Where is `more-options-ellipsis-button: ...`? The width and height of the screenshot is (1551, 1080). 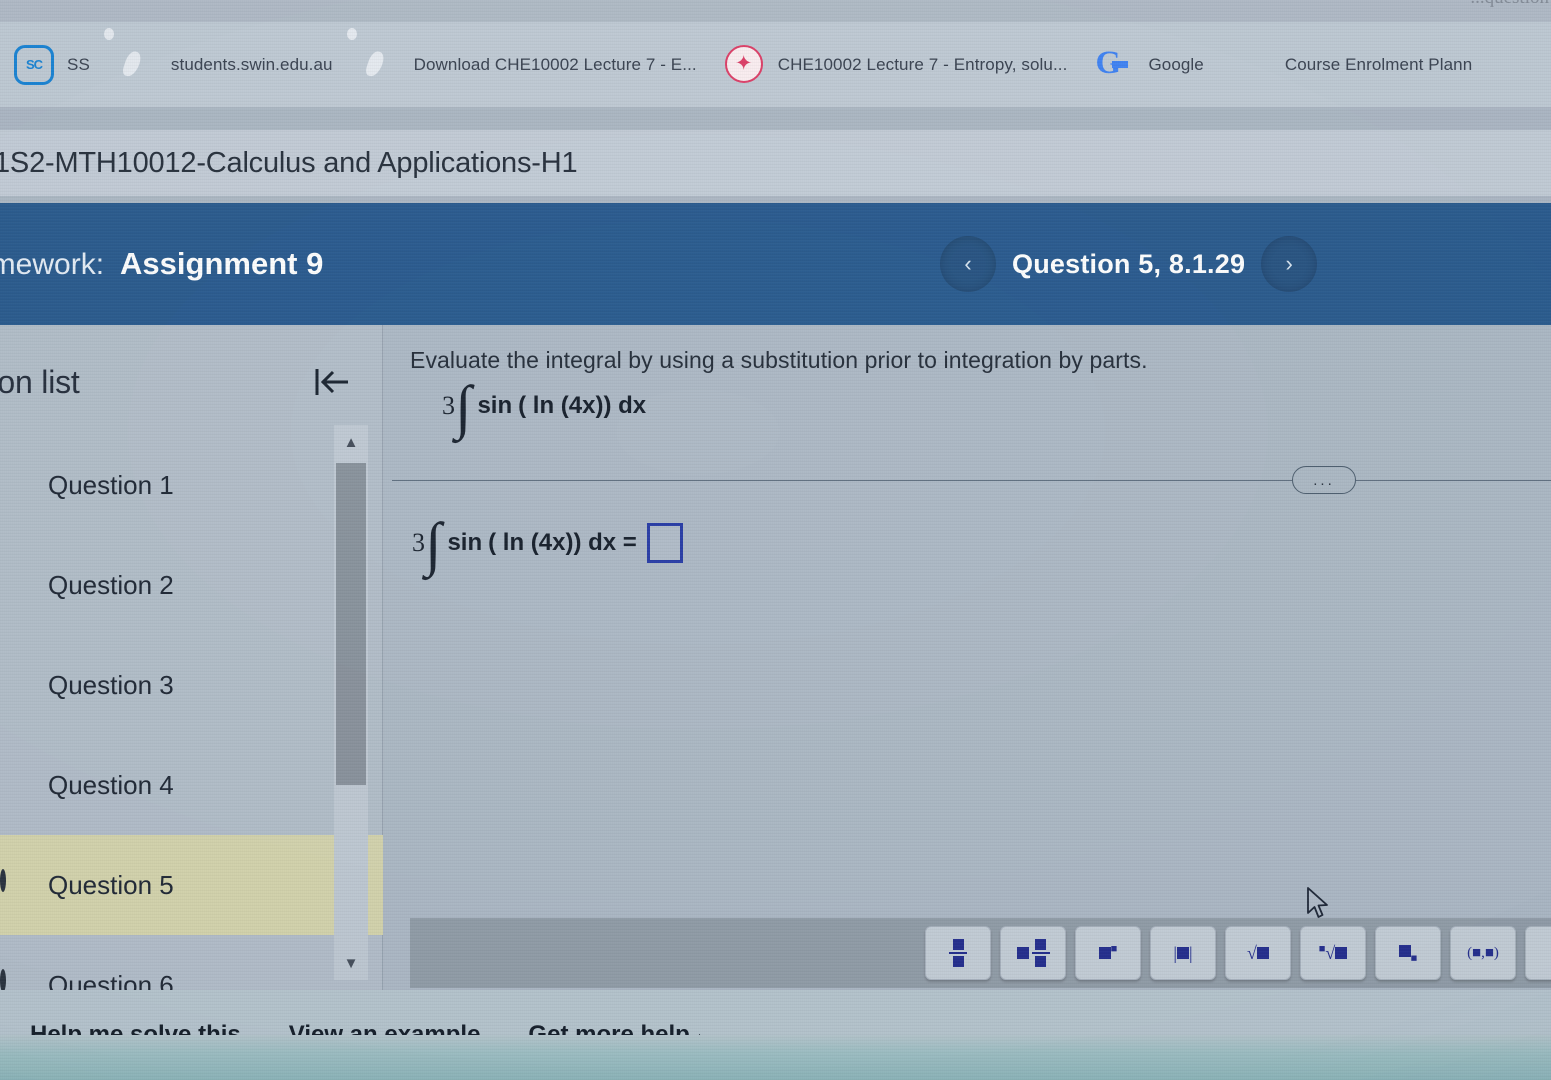 more-options-ellipsis-button: ... is located at coordinates (1324, 480).